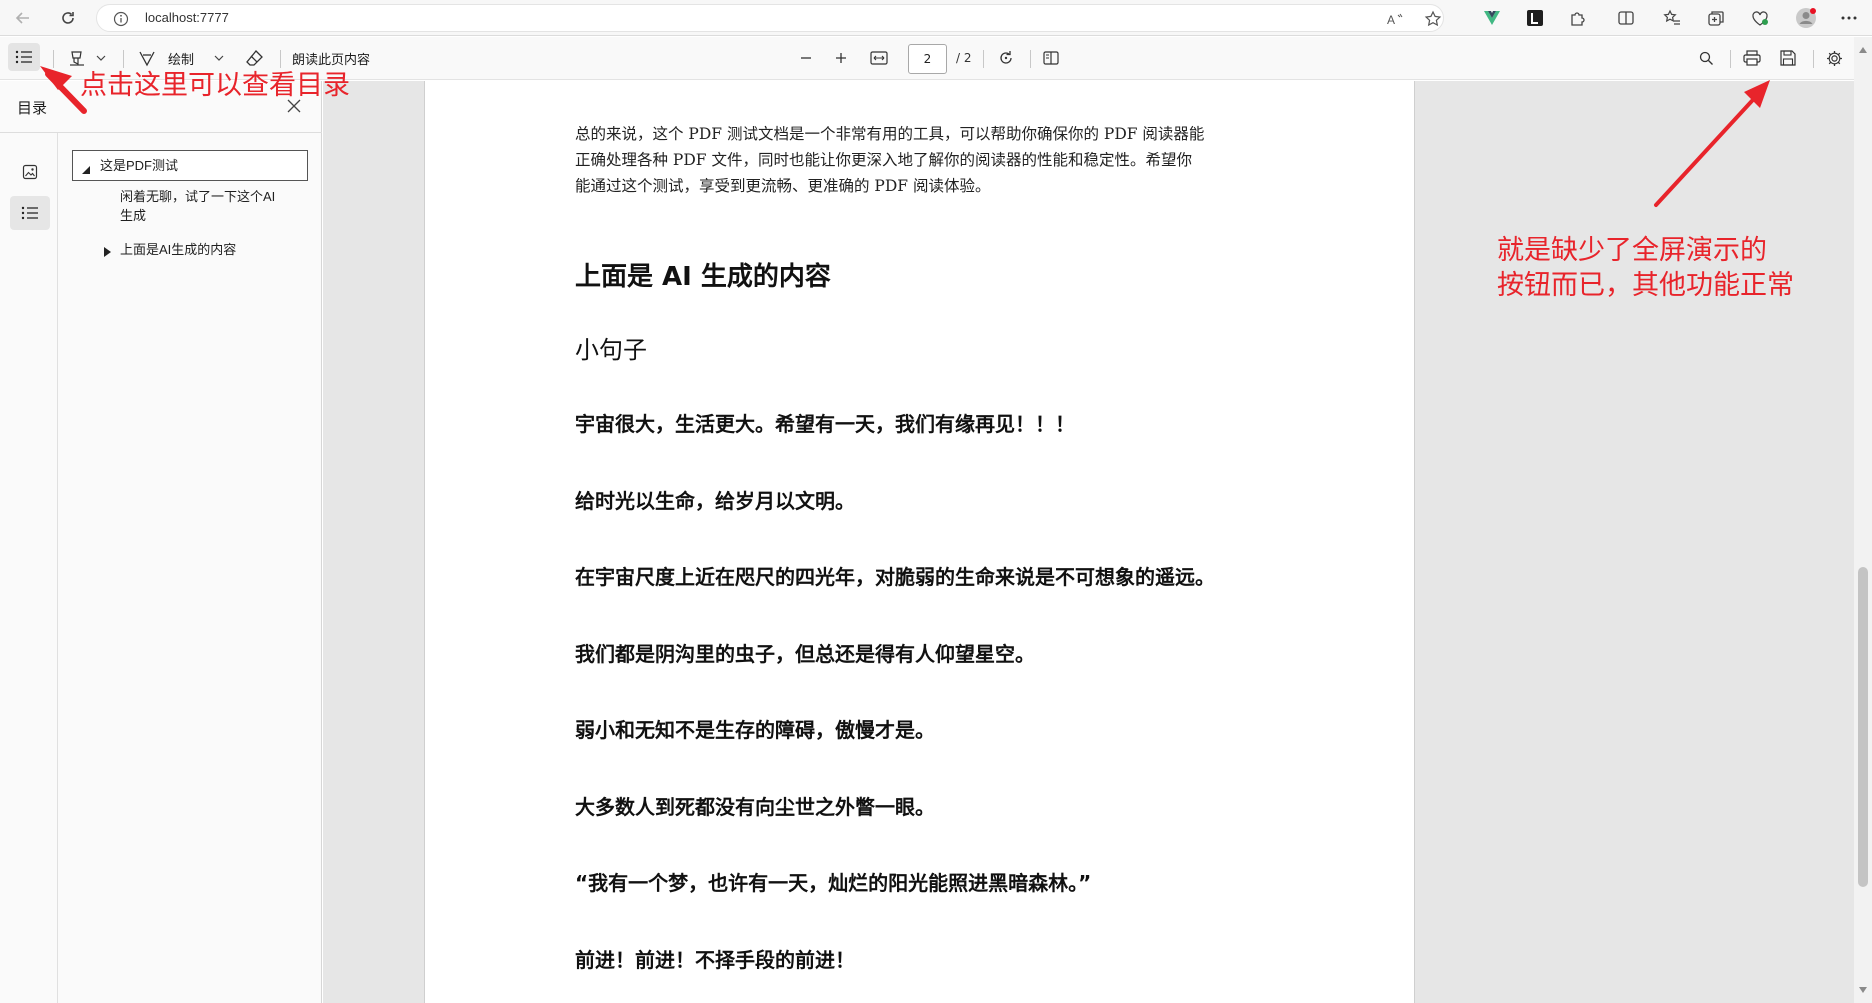 Image resolution: width=1872 pixels, height=1003 pixels. I want to click on vue-devtools-icon, so click(1492, 18).